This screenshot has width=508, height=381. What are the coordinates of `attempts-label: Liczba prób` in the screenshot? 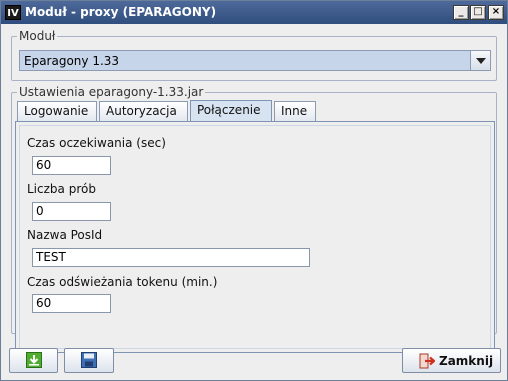 It's located at (61, 189).